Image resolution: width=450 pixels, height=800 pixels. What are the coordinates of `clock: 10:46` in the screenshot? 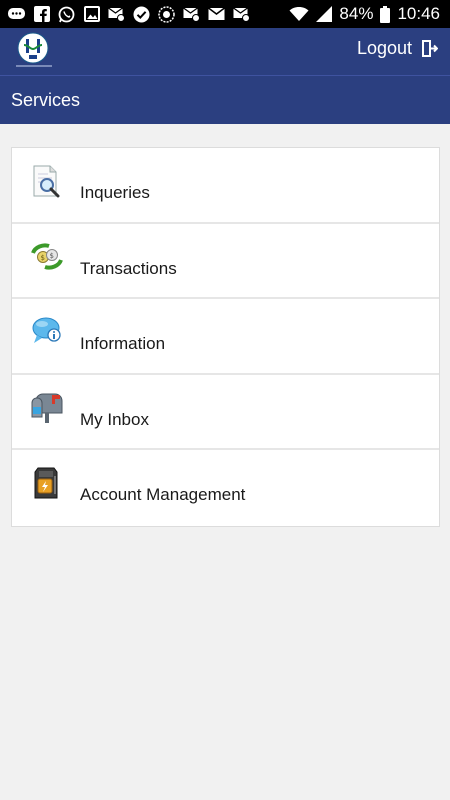 It's located at (418, 13).